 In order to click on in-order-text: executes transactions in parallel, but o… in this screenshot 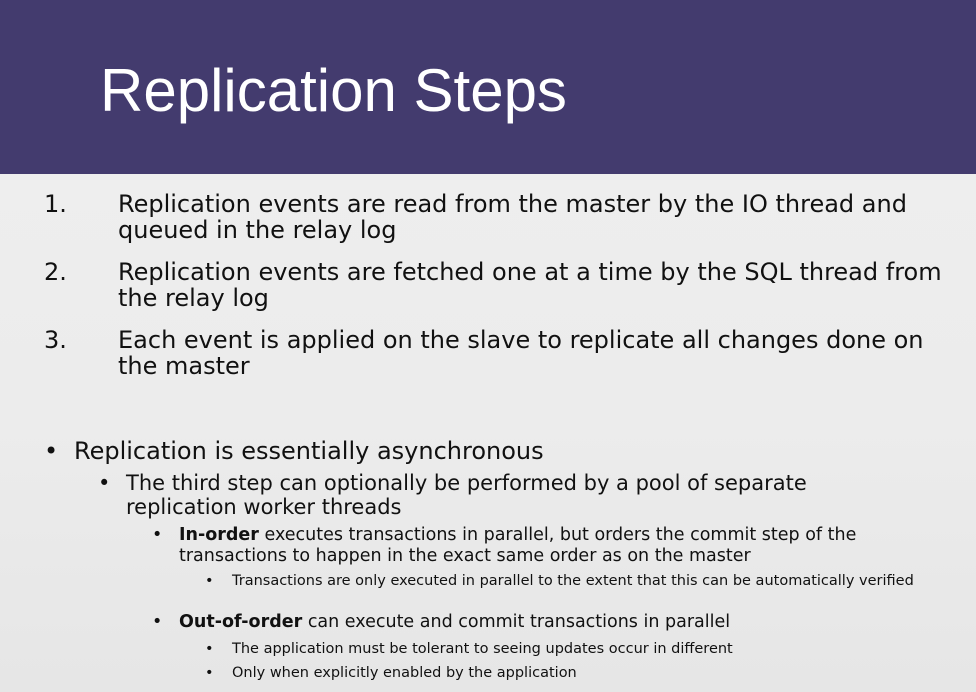, I will do `click(518, 545)`.